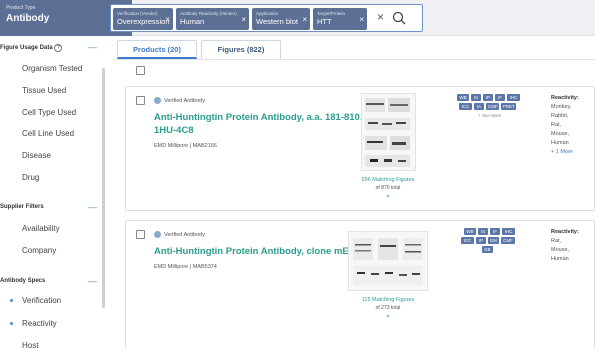 The height and width of the screenshot is (349, 595). What do you see at coordinates (30, 177) in the screenshot?
I see `sidebar-item-drug: Drug` at bounding box center [30, 177].